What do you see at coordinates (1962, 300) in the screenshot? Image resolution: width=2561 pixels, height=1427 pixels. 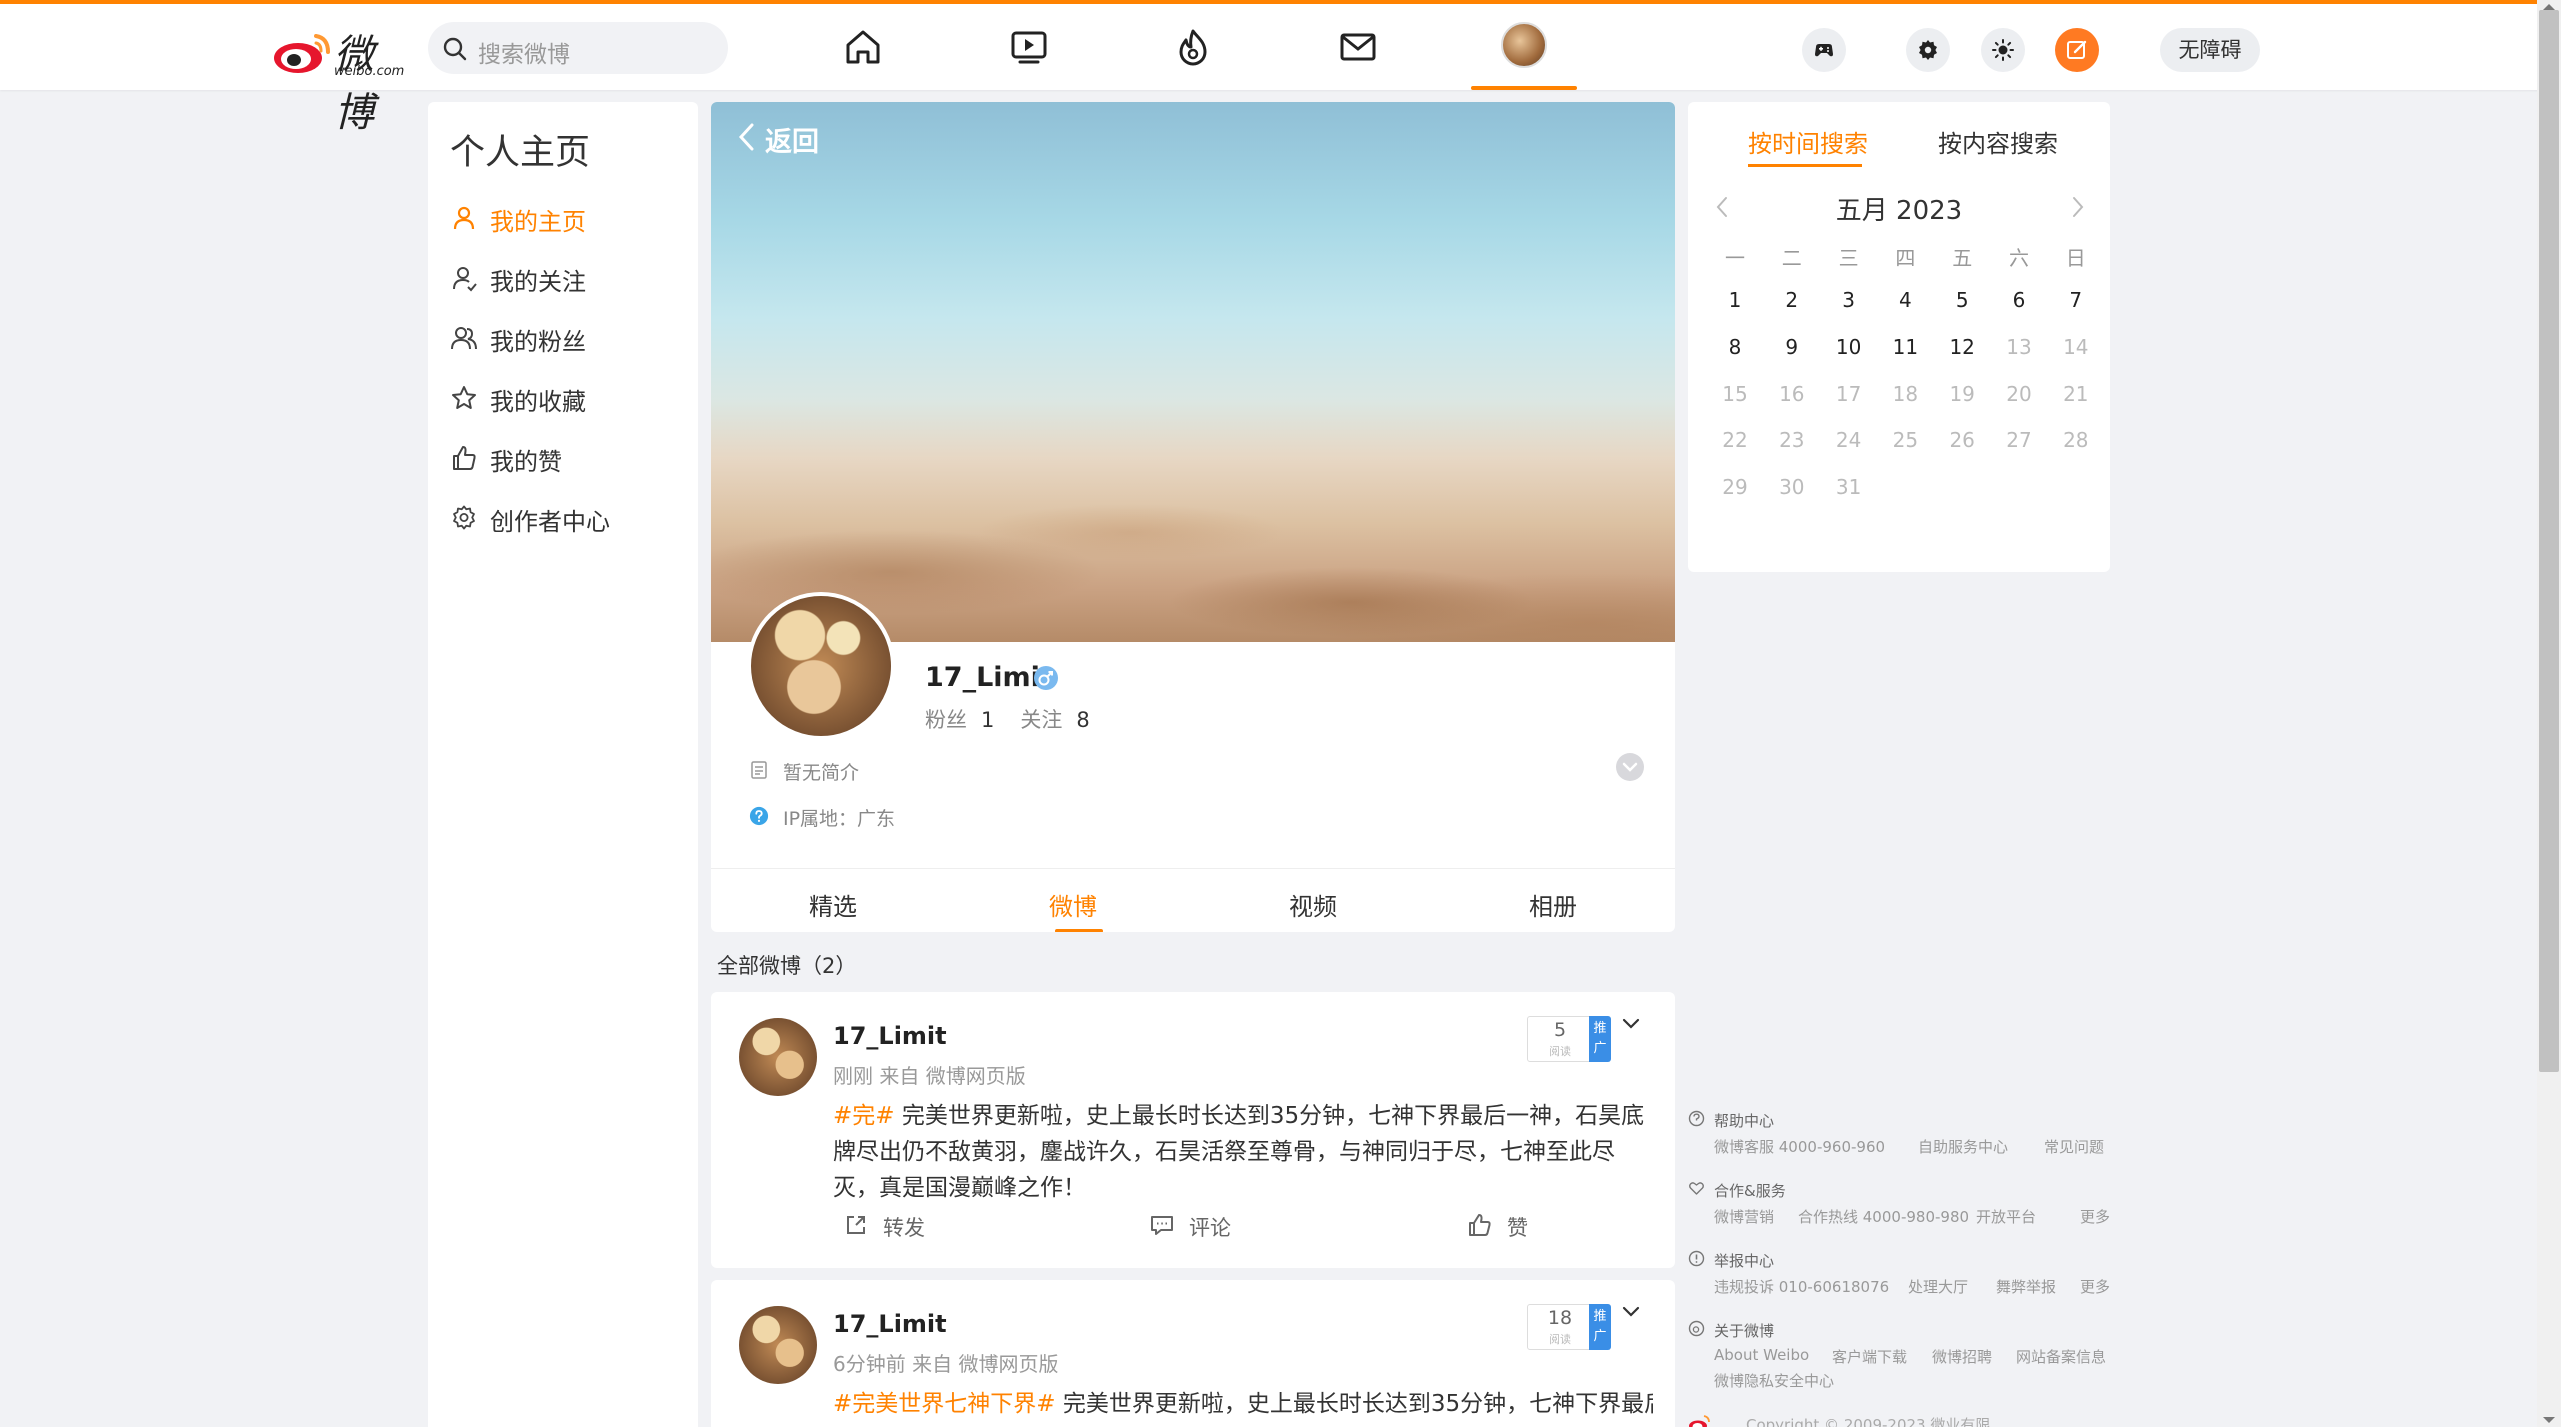 I see `calendar-day: 5` at bounding box center [1962, 300].